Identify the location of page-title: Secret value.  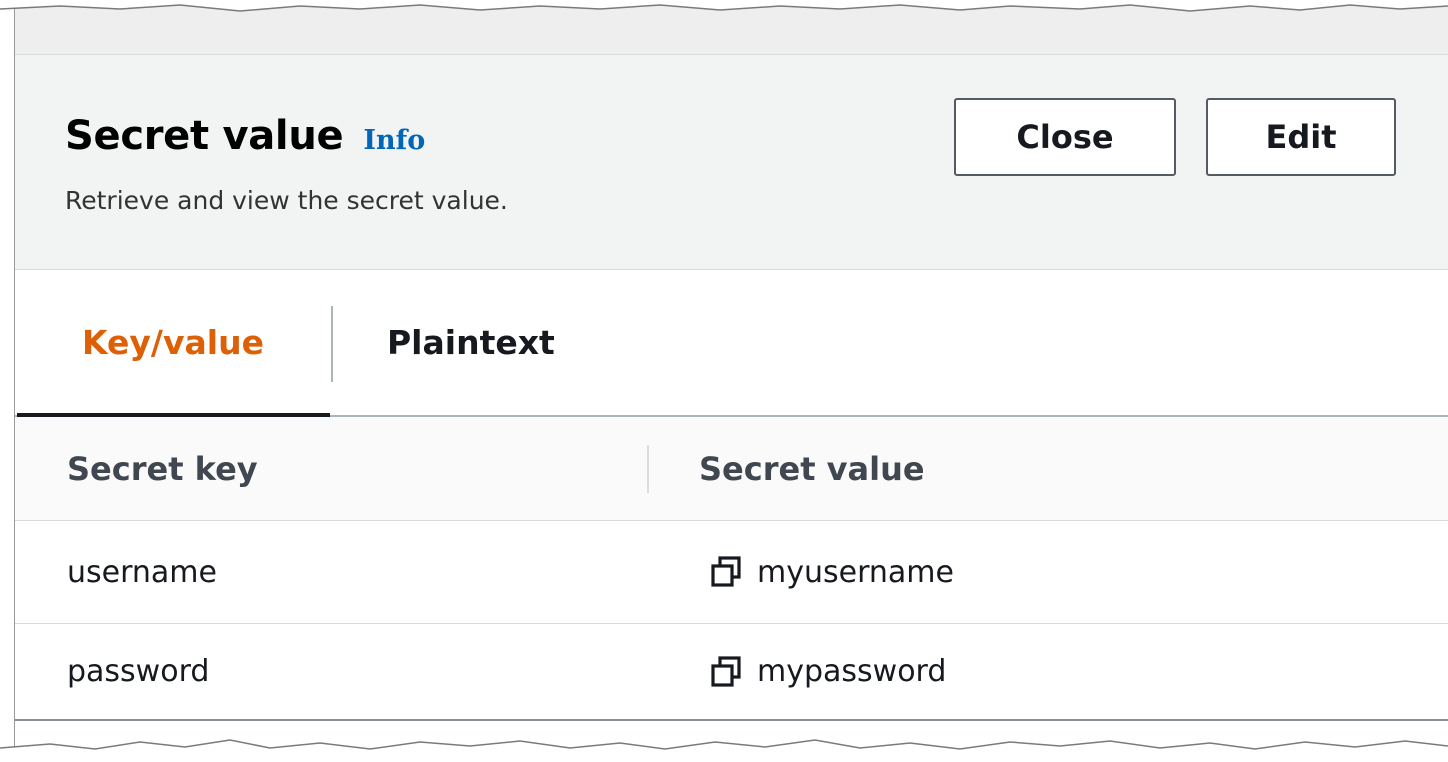
(204, 136).